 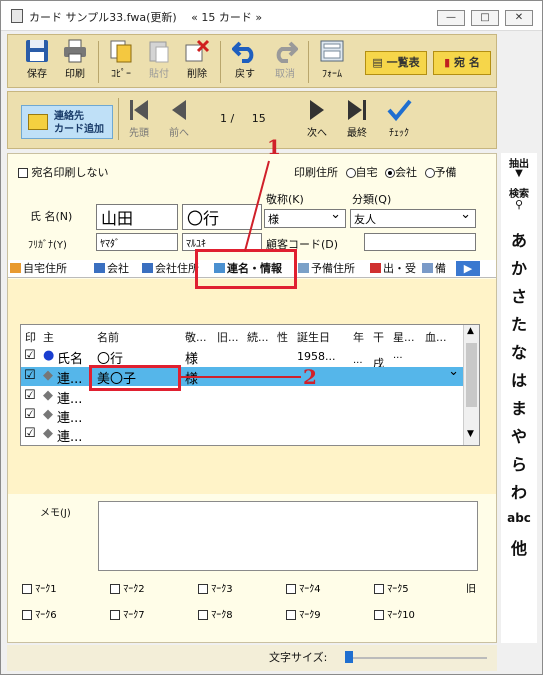 I want to click on annotation-number-2: 2, so click(x=310, y=377).